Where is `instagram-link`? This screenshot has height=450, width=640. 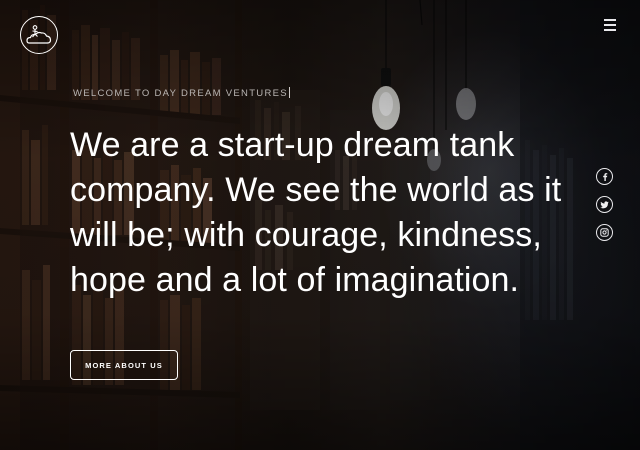 instagram-link is located at coordinates (604, 232).